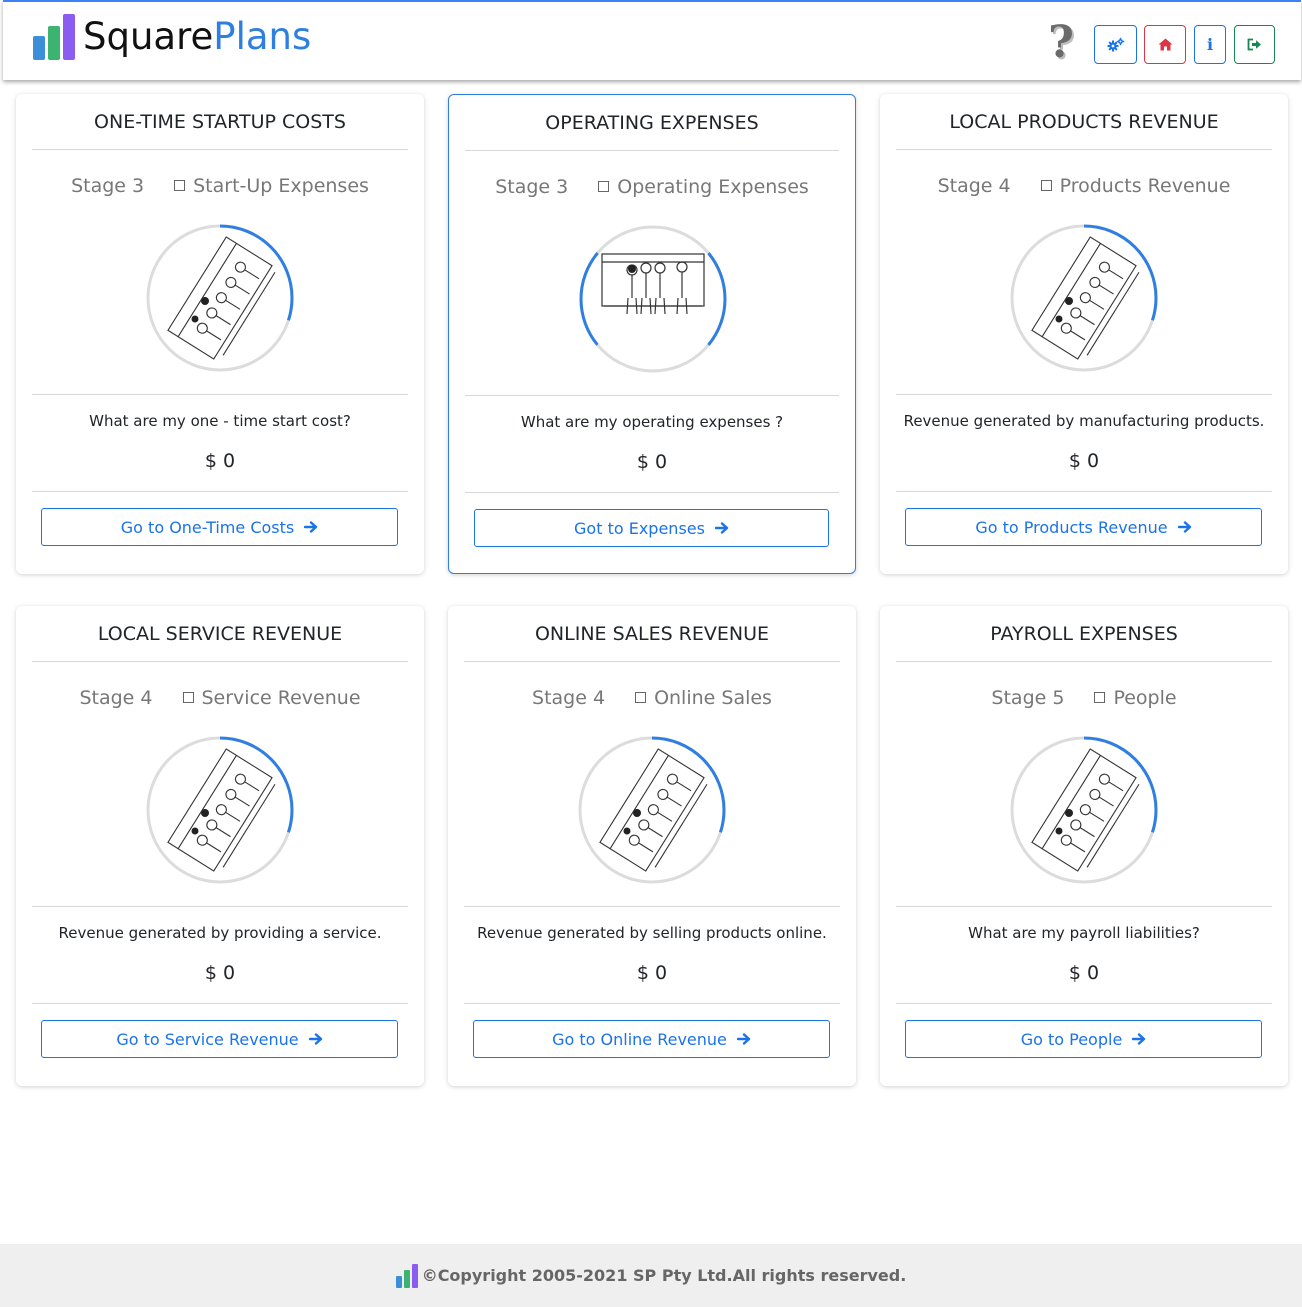 Image resolution: width=1302 pixels, height=1307 pixels. Describe the element at coordinates (1084, 933) in the screenshot. I see `card-description: What are my payroll liabilities?` at that location.